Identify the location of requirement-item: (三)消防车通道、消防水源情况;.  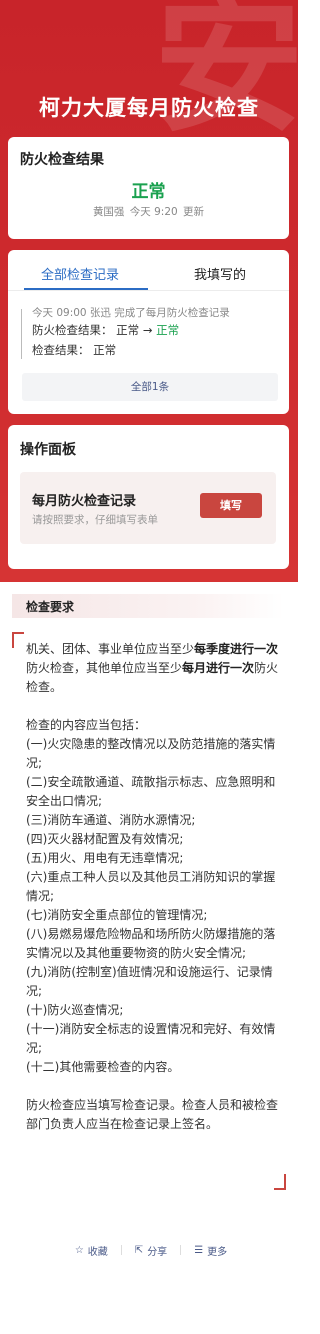
(111, 820).